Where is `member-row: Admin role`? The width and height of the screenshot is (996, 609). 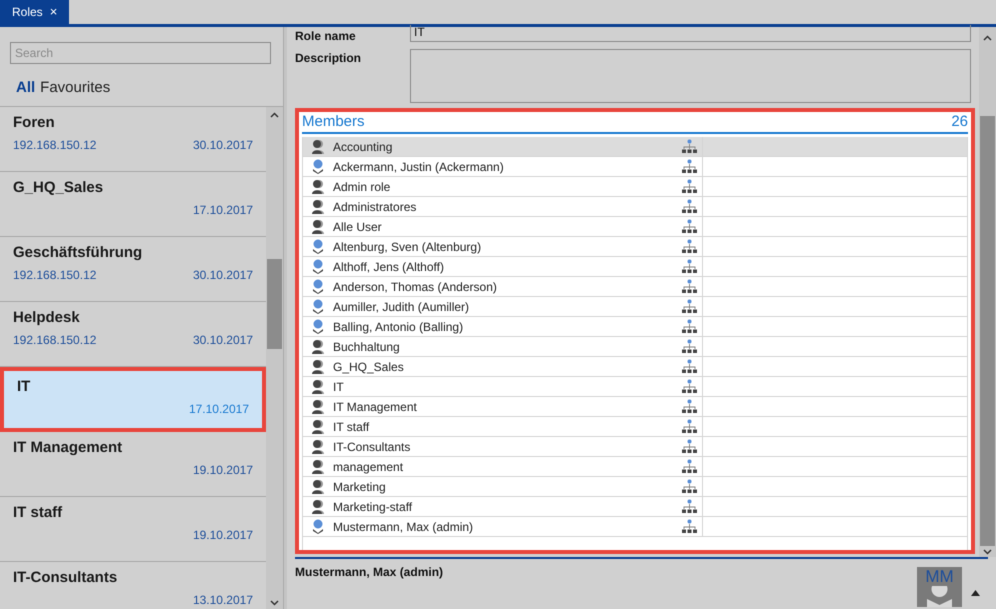 member-row: Admin role is located at coordinates (635, 187).